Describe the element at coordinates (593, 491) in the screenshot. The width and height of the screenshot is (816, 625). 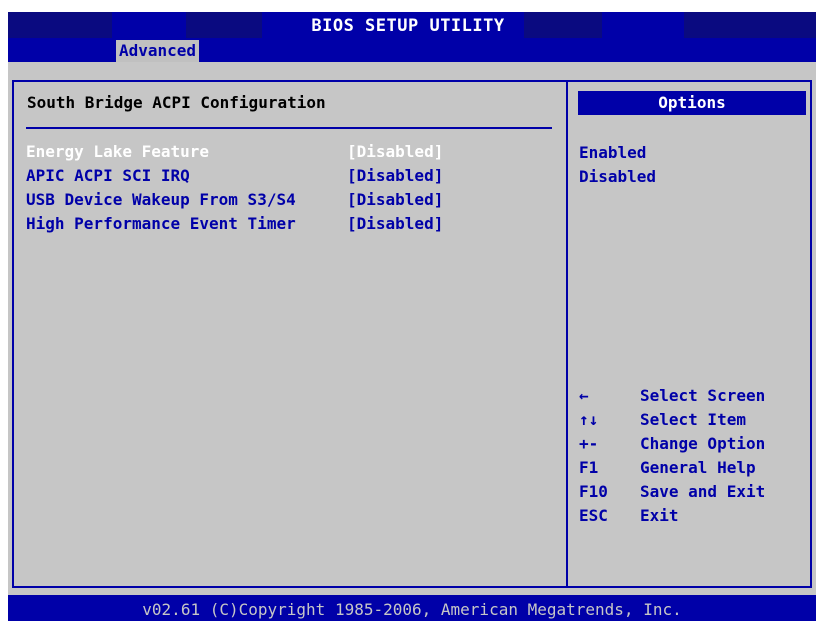
I see `help-key: F10` at that location.